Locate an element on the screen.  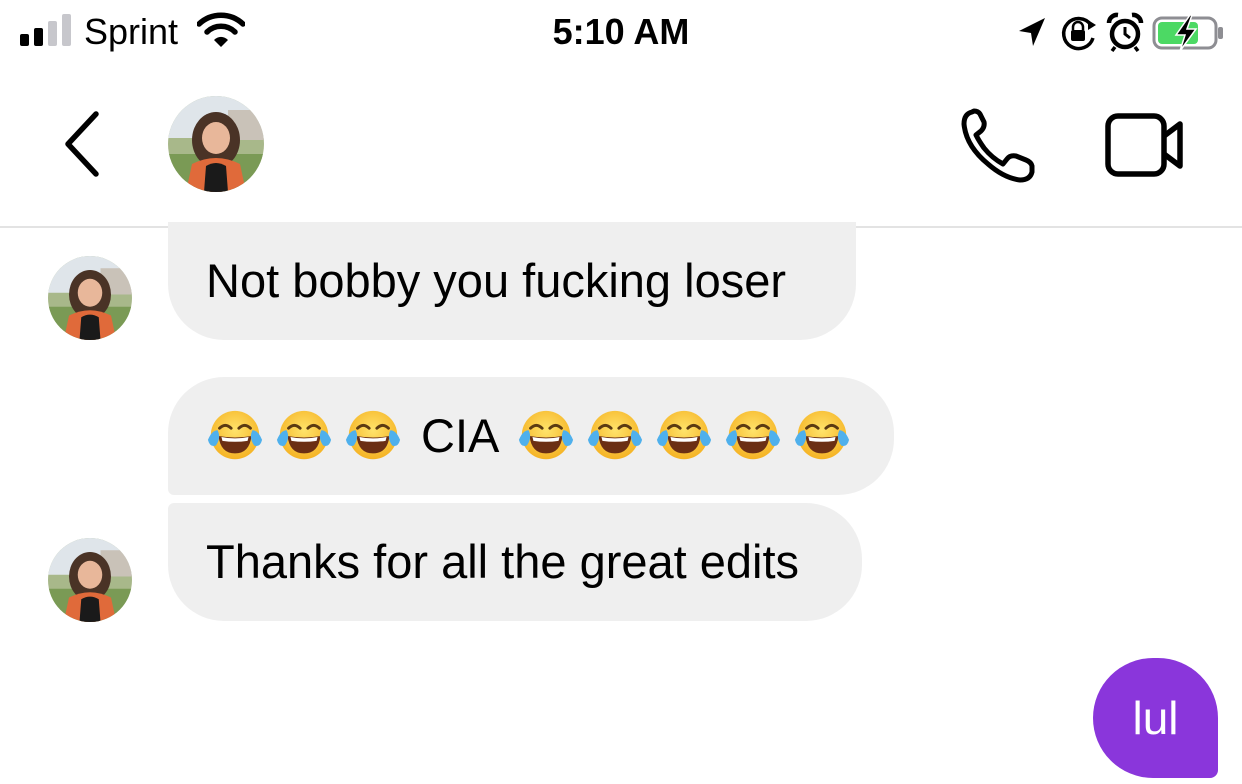
message-text: CIA is located at coordinates (460, 435).